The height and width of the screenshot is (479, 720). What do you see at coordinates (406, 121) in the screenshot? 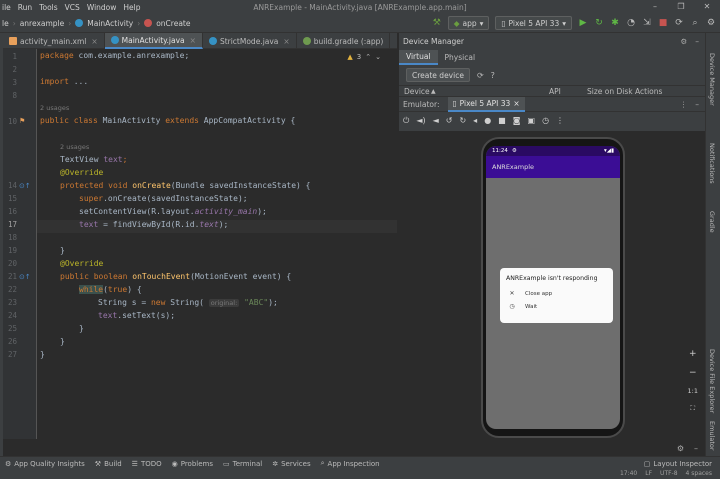
I see `power-icon: ⏻` at bounding box center [406, 121].